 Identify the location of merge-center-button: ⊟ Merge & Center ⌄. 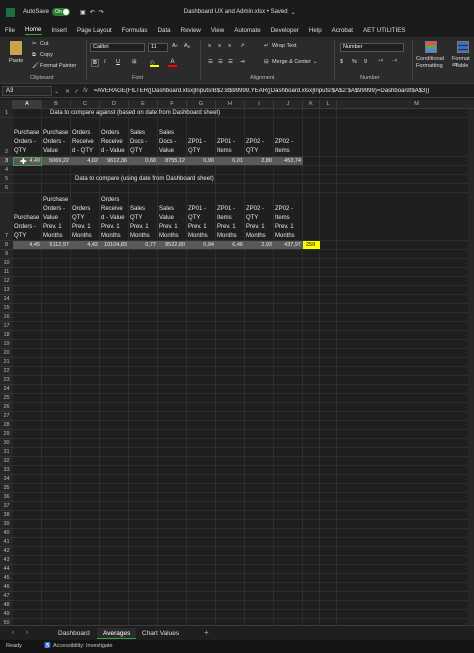
(290, 62).